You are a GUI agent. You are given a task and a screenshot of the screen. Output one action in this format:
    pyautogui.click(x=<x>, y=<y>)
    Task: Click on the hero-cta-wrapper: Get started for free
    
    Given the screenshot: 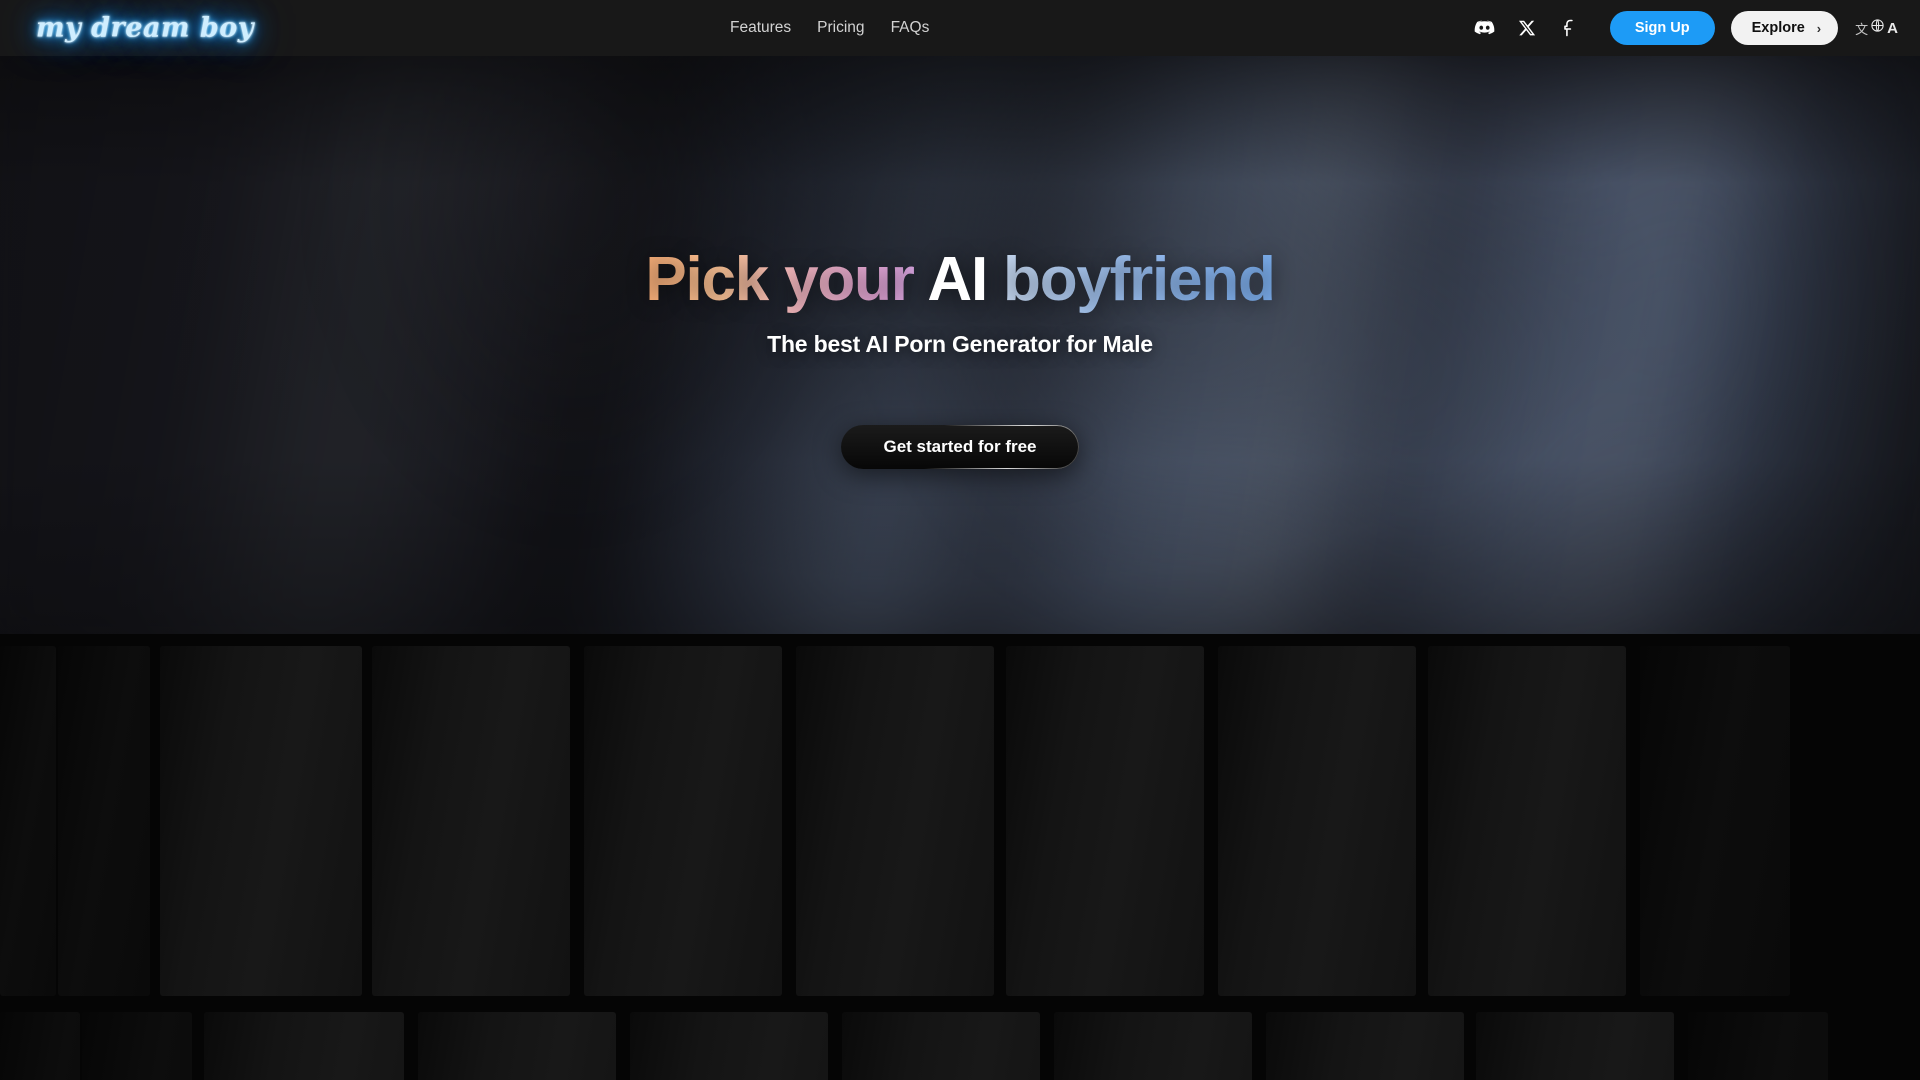 What is the action you would take?
    pyautogui.click(x=960, y=447)
    